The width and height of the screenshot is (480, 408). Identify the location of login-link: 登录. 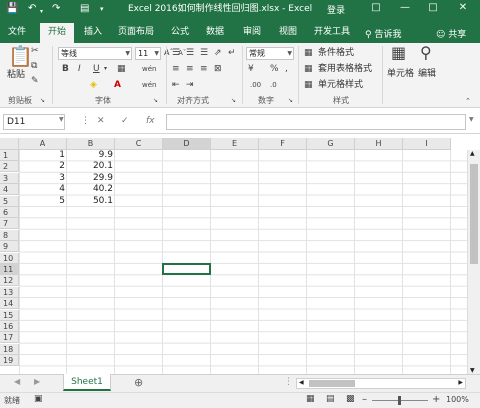
(336, 9).